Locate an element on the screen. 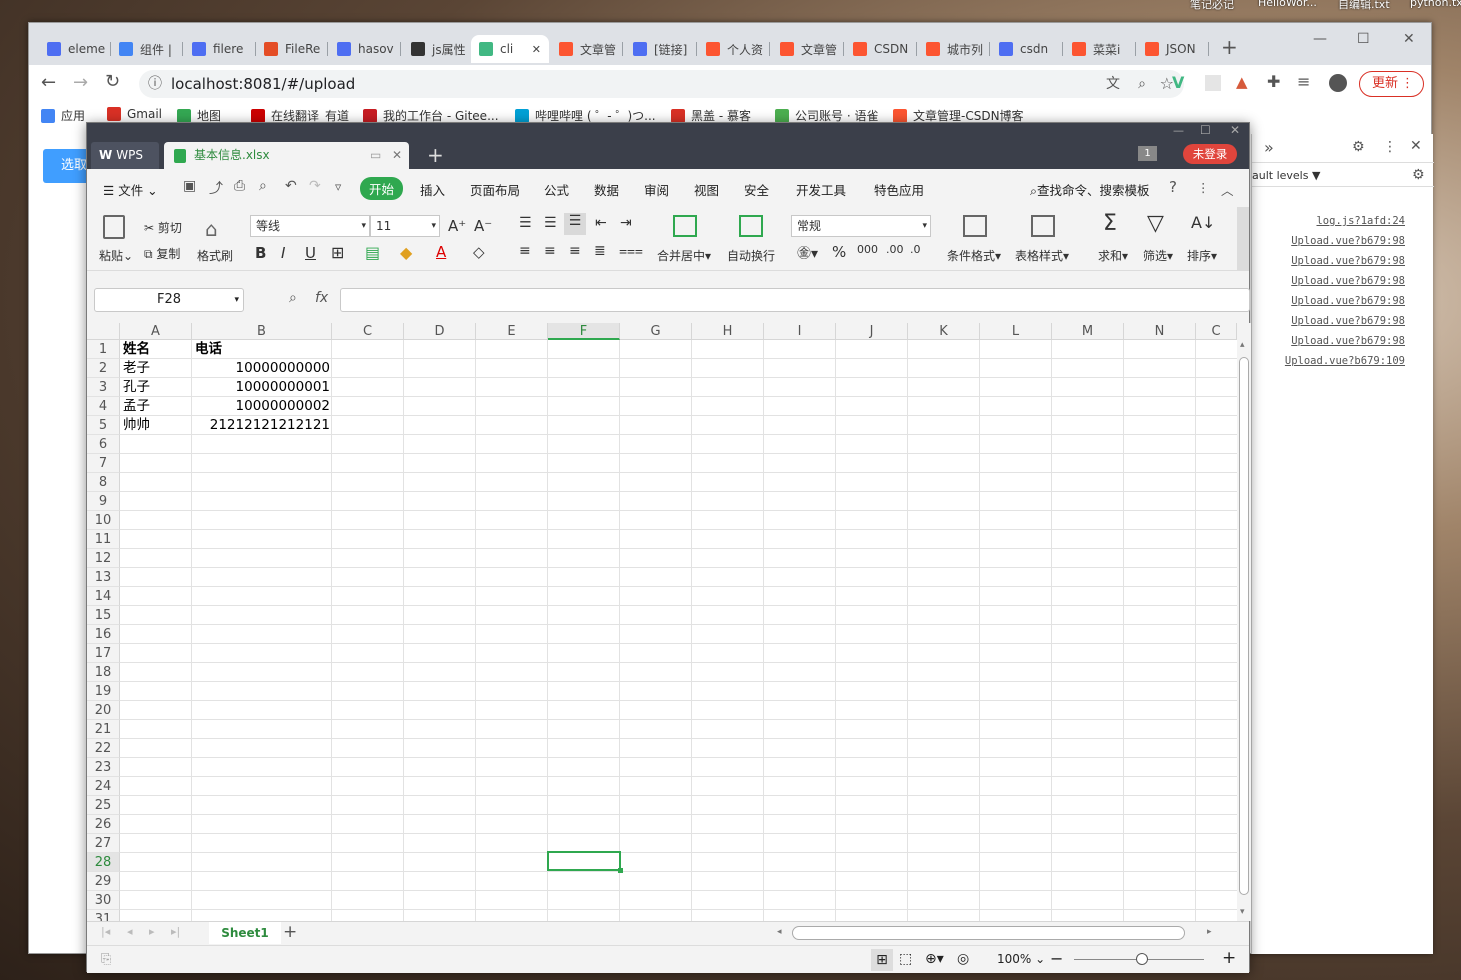 The image size is (1461, 980). column-header: J is located at coordinates (872, 331).